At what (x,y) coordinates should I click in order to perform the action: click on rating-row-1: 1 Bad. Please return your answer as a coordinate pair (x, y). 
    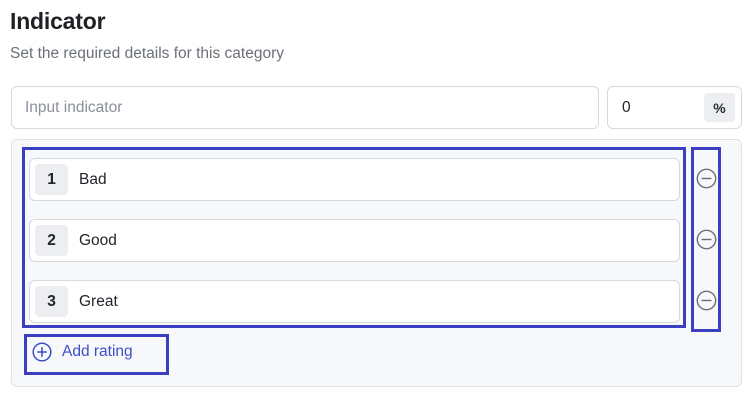
    Looking at the image, I should click on (354, 179).